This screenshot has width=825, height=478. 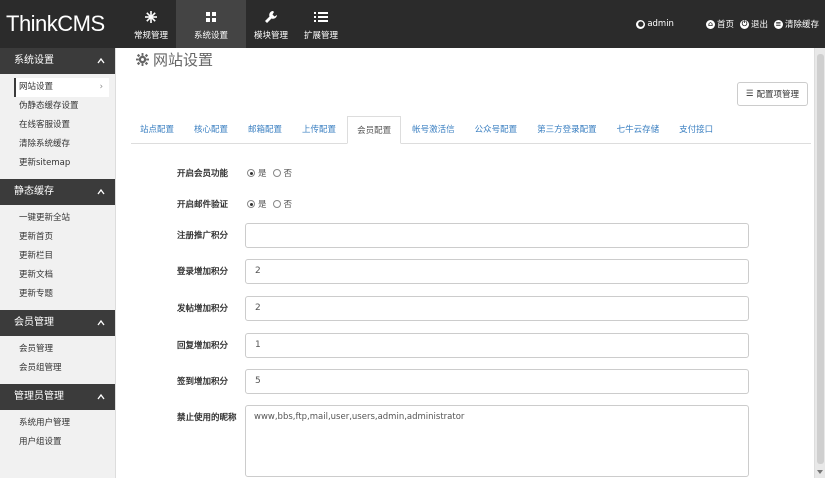 I want to click on sidebar-group-admins: 管理员管理, so click(x=57, y=397).